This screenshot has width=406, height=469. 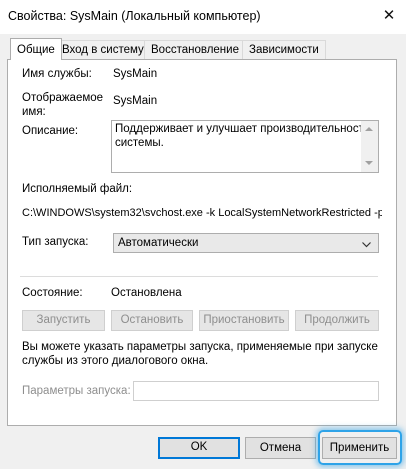 What do you see at coordinates (63, 98) in the screenshot?
I see `display-name-label-line1: Отображаемое` at bounding box center [63, 98].